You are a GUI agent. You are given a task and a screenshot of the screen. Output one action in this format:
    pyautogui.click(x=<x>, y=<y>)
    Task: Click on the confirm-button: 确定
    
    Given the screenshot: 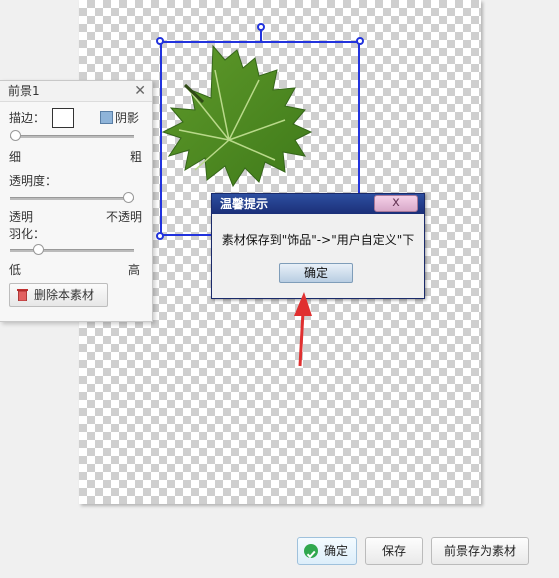 What is the action you would take?
    pyautogui.click(x=327, y=551)
    